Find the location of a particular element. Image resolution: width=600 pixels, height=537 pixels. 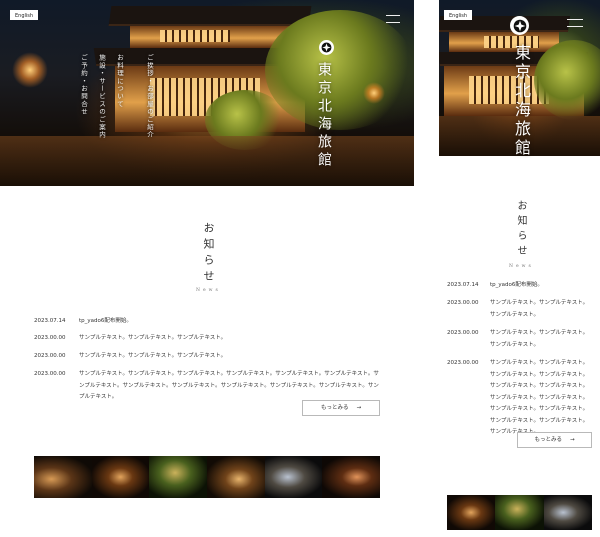

brand-logo: 東京北海旅館 is located at coordinates (324, 116).